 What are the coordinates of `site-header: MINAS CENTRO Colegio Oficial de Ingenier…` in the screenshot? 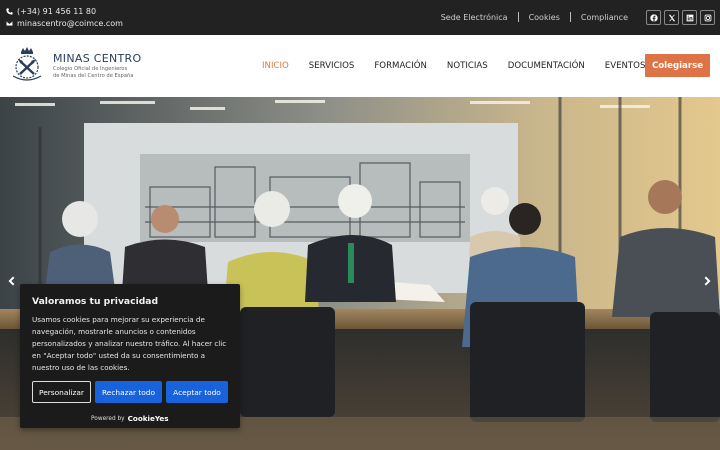 It's located at (360, 66).